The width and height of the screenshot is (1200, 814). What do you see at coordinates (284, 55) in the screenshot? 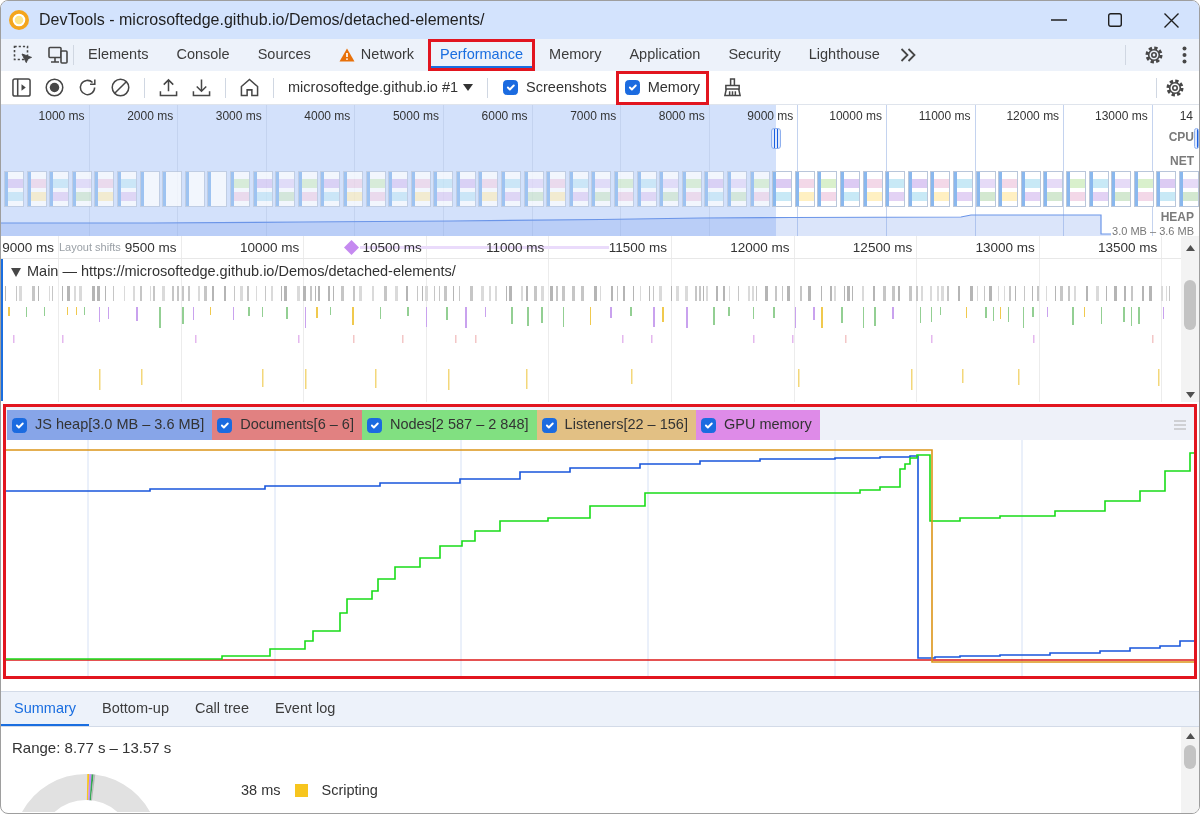
I see `panel-tab: Sources` at bounding box center [284, 55].